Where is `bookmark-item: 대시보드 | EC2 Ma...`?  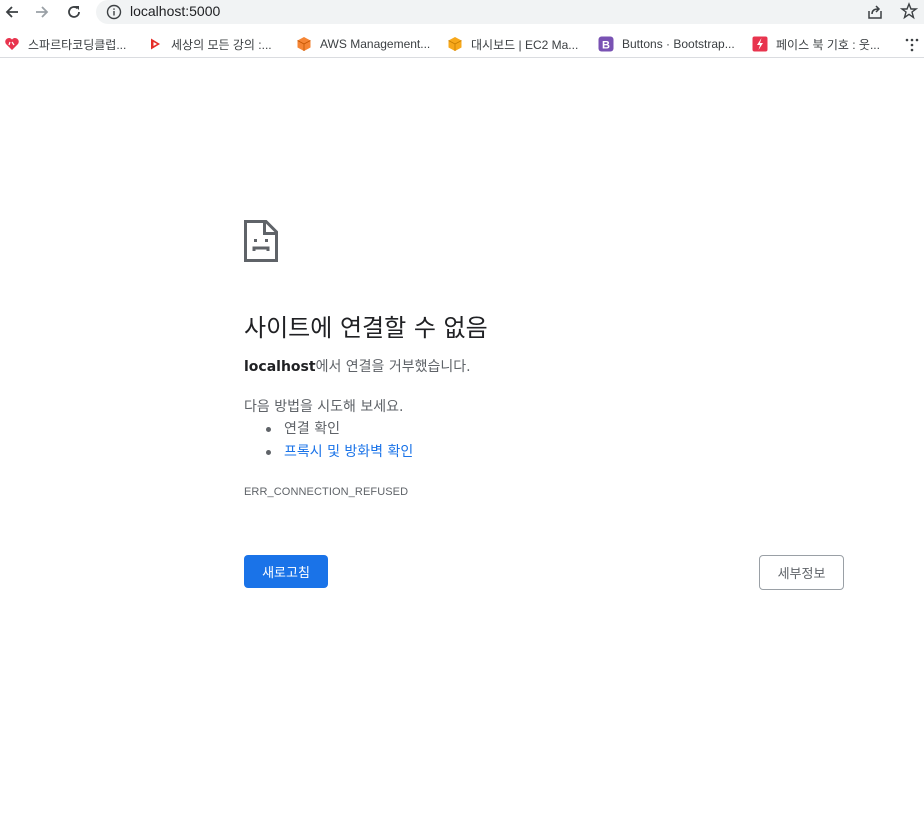
bookmark-item: 대시보드 | EC2 Ma... is located at coordinates (512, 44).